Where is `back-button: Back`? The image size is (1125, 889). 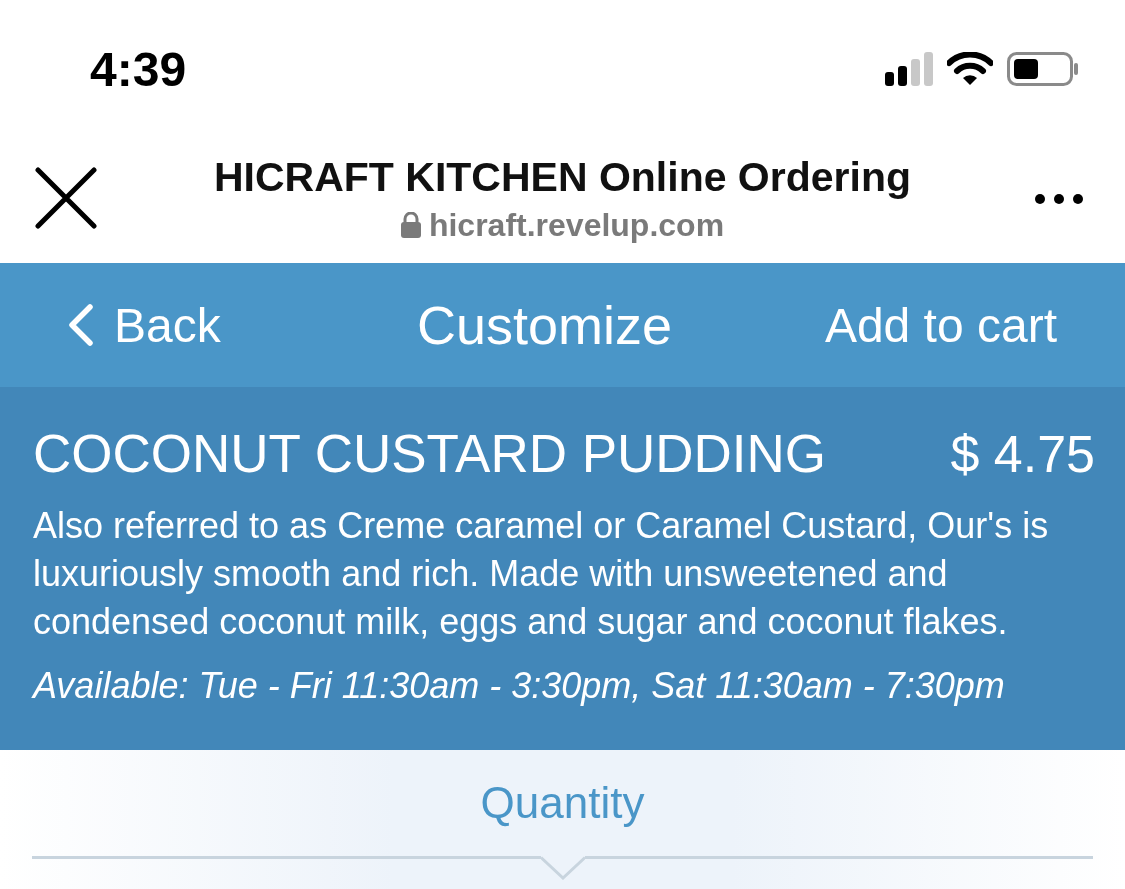 back-button: Back is located at coordinates (144, 325).